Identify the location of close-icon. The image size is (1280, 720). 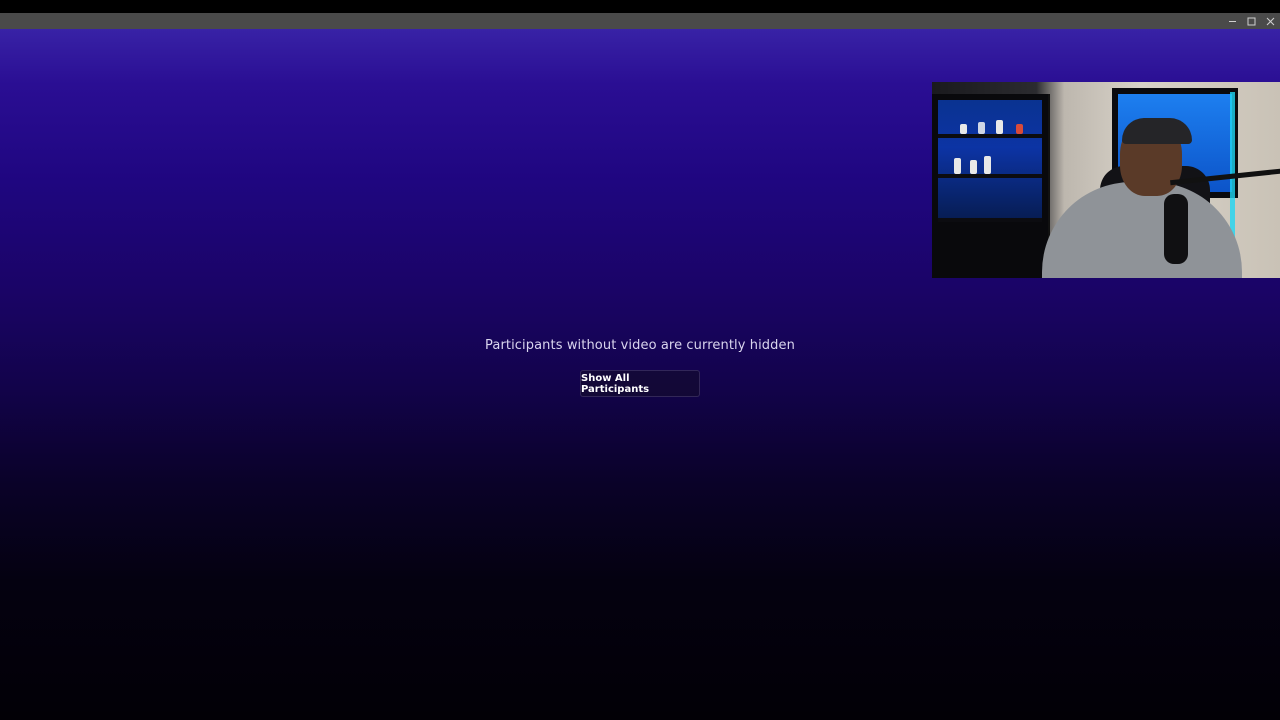
(1270, 21).